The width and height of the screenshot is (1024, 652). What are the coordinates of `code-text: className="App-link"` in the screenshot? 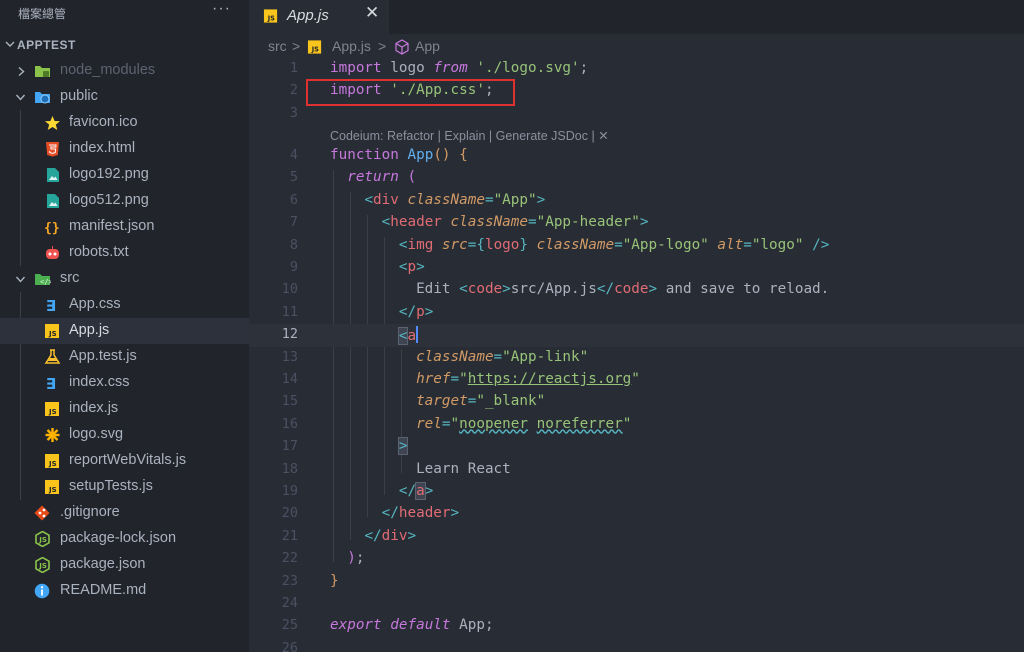 It's located at (459, 357).